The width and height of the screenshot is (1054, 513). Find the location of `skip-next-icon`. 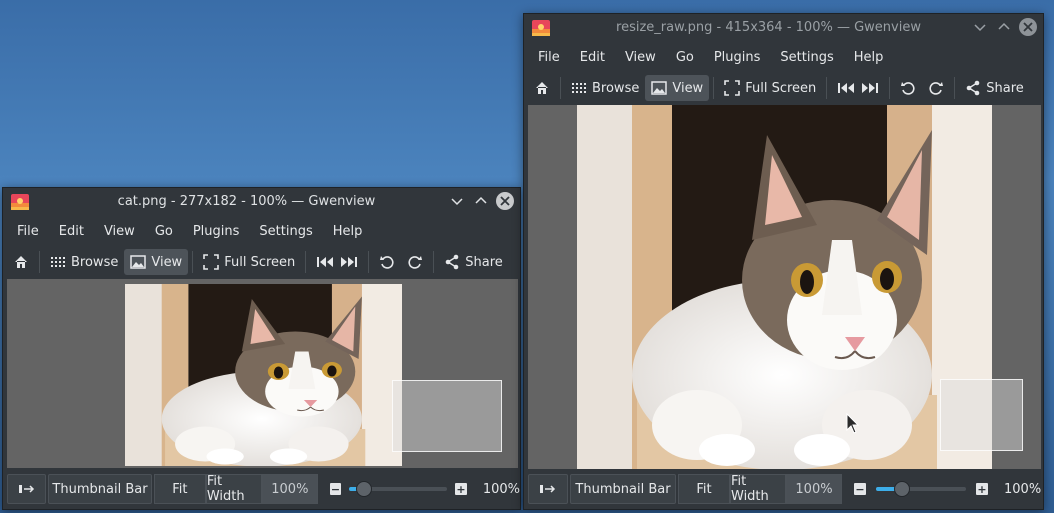

skip-next-icon is located at coordinates (349, 262).